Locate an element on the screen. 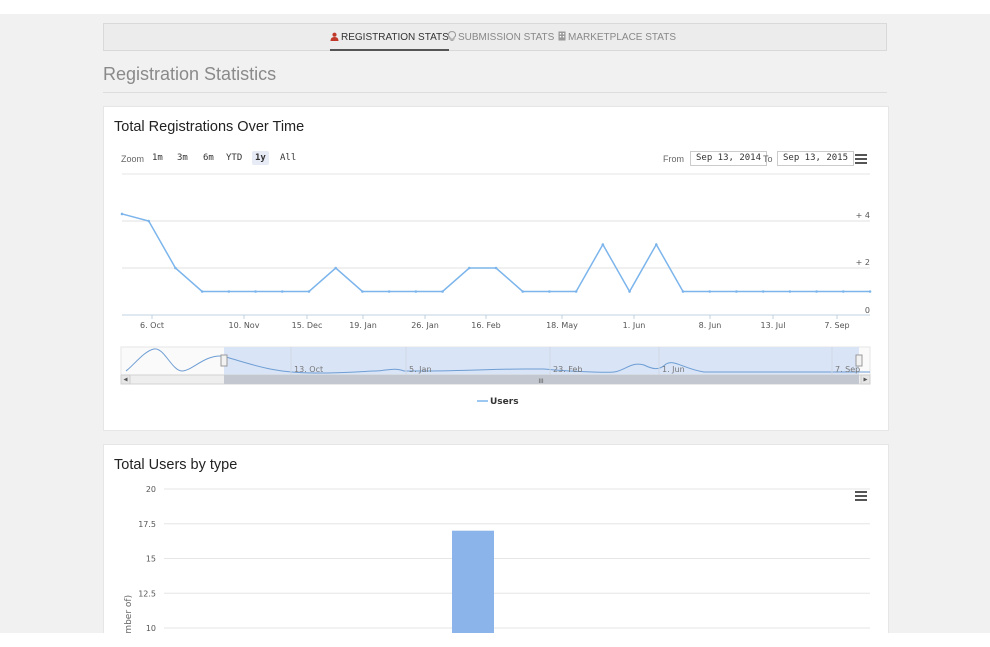 This screenshot has height=647, width=990. x-tick-label: 26. Jan is located at coordinates (425, 325).